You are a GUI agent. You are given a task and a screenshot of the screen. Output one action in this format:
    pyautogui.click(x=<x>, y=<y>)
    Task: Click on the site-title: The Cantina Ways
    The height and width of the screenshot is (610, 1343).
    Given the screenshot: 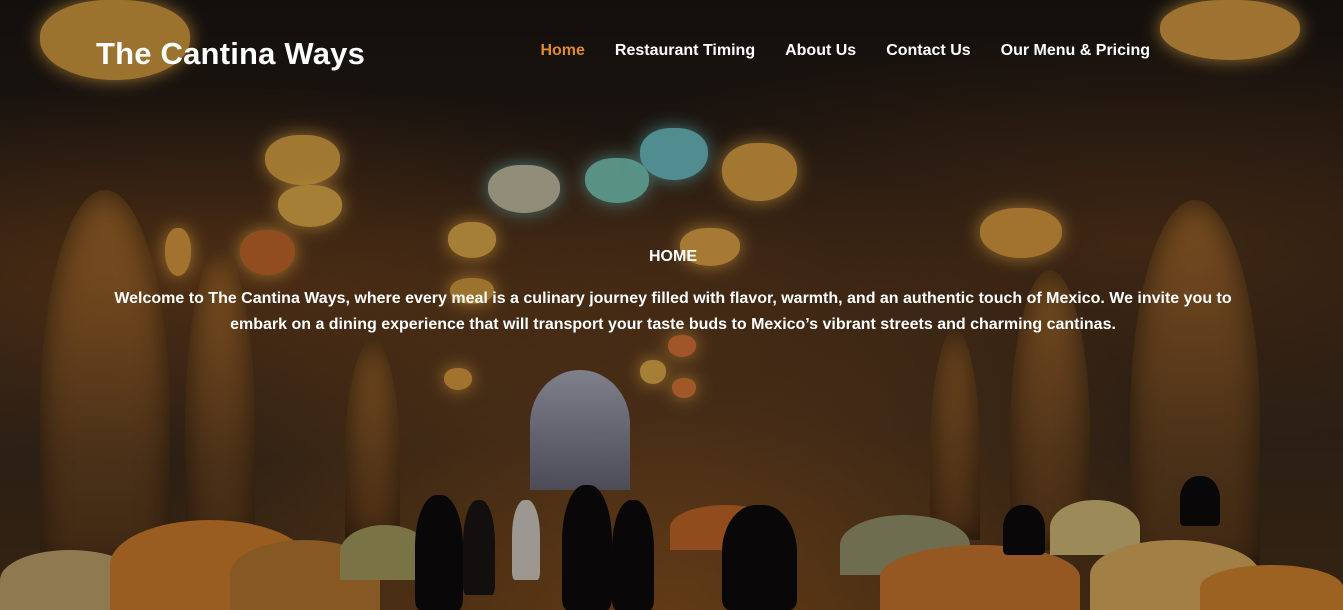 What is the action you would take?
    pyautogui.click(x=230, y=54)
    